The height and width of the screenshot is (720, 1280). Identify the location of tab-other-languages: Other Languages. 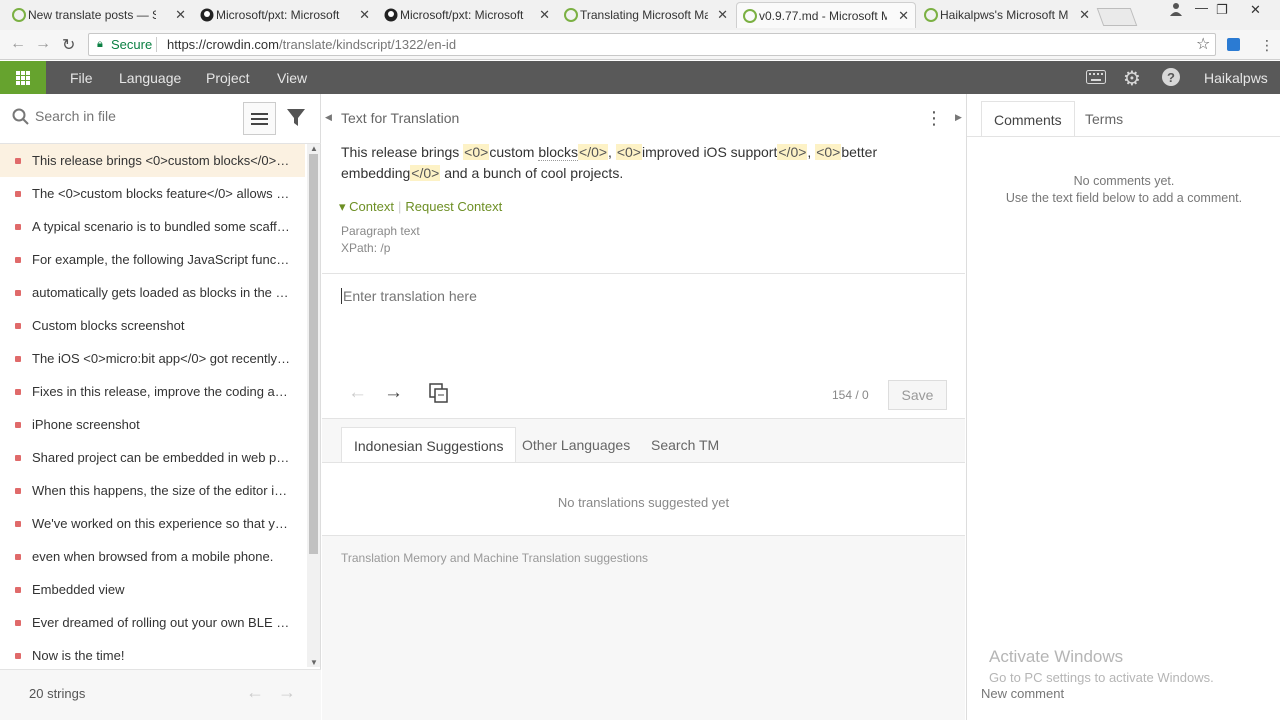
(576, 444).